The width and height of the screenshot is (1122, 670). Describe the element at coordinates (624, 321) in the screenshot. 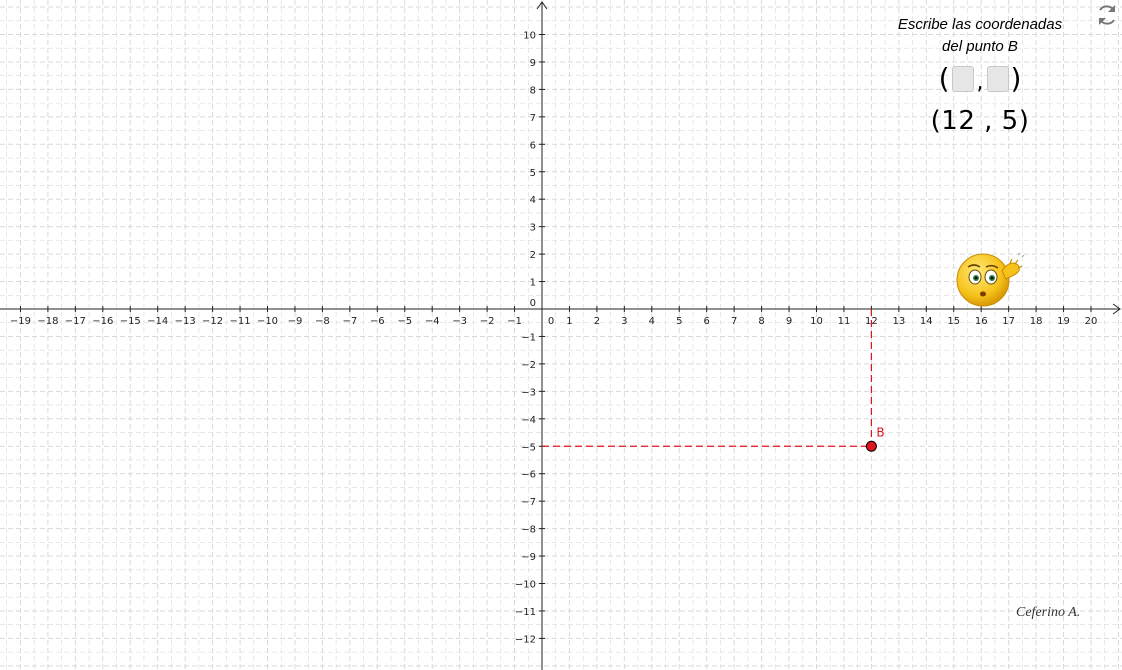

I see `x-tick-label: 3` at that location.